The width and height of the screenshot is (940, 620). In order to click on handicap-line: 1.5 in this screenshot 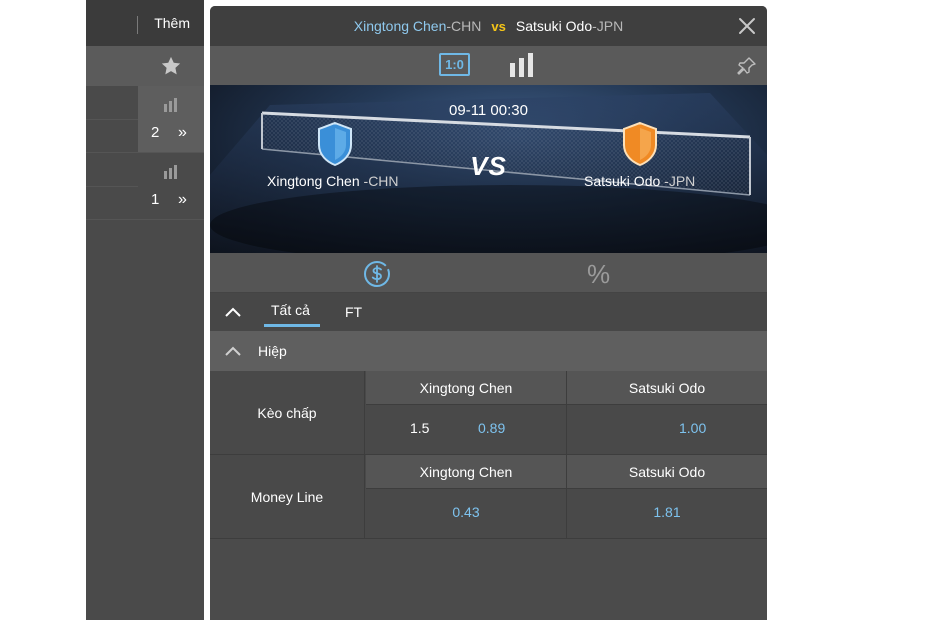, I will do `click(420, 428)`.